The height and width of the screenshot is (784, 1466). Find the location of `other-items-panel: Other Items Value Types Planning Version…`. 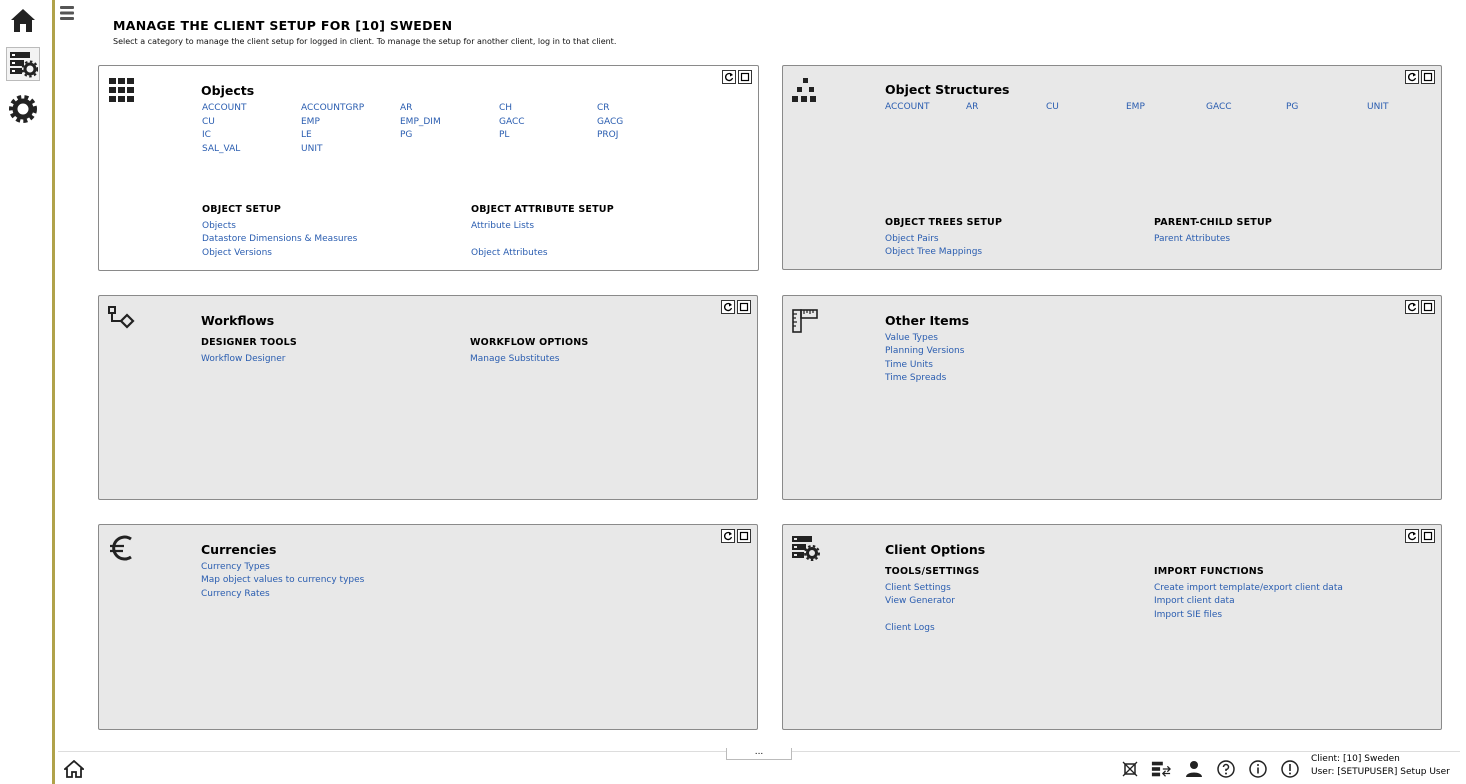

other-items-panel: Other Items Value Types Planning Version… is located at coordinates (1112, 397).